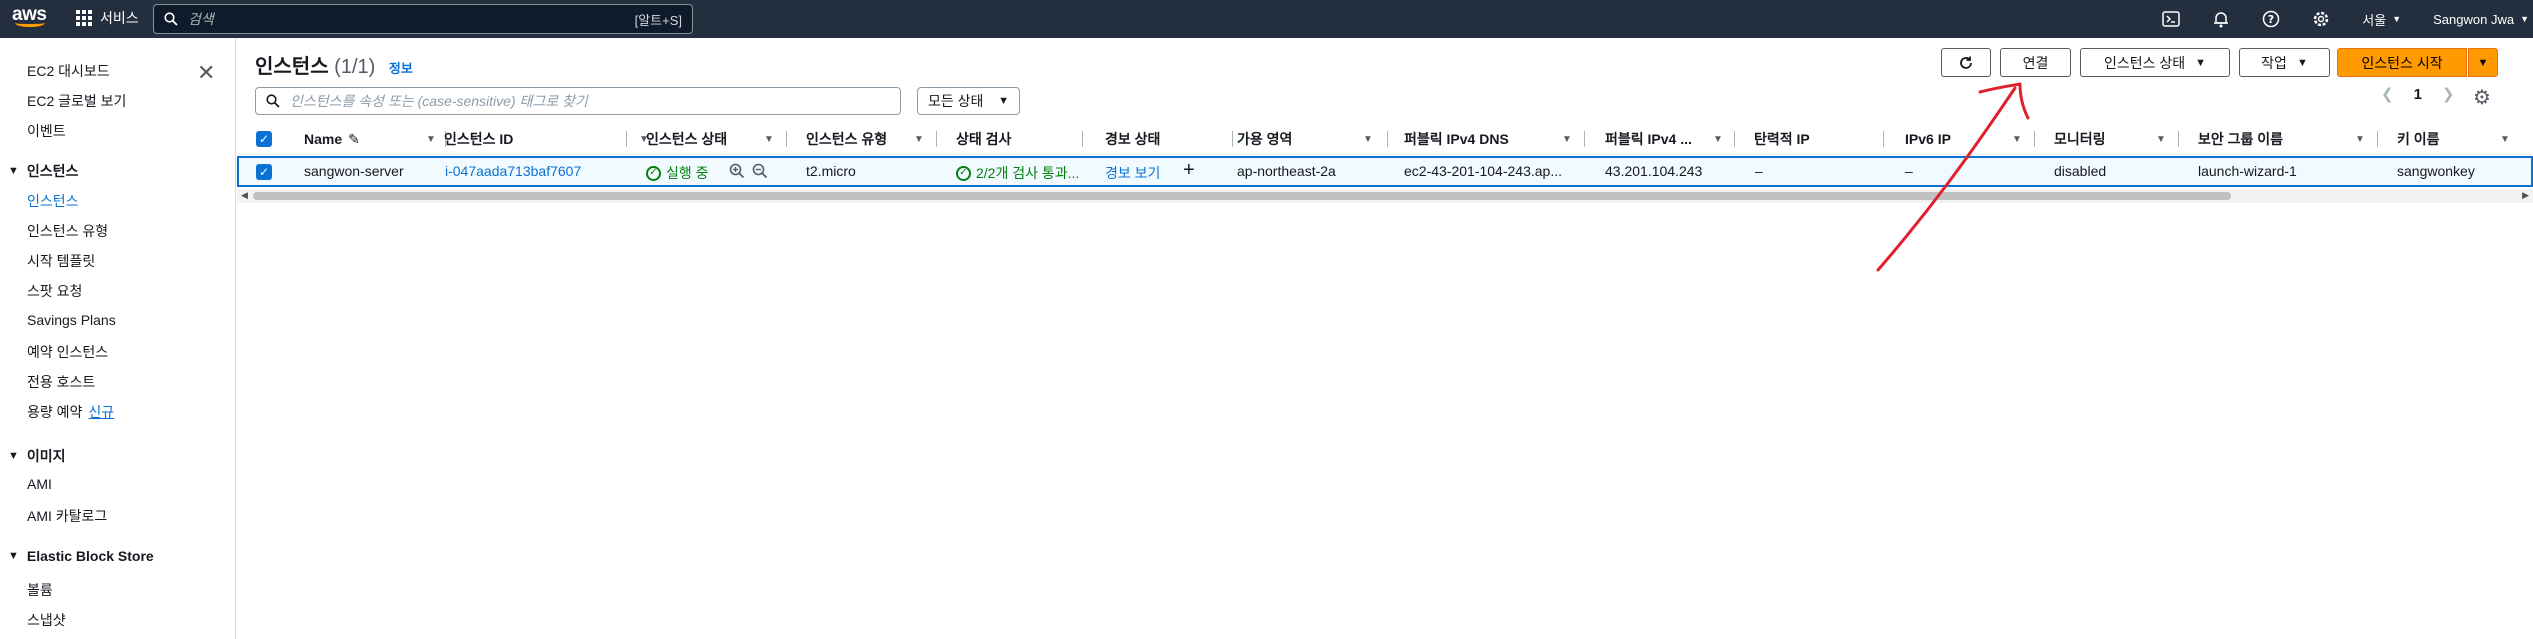 This screenshot has width=2533, height=639. I want to click on close-sidebar-icon: ✕, so click(206, 73).